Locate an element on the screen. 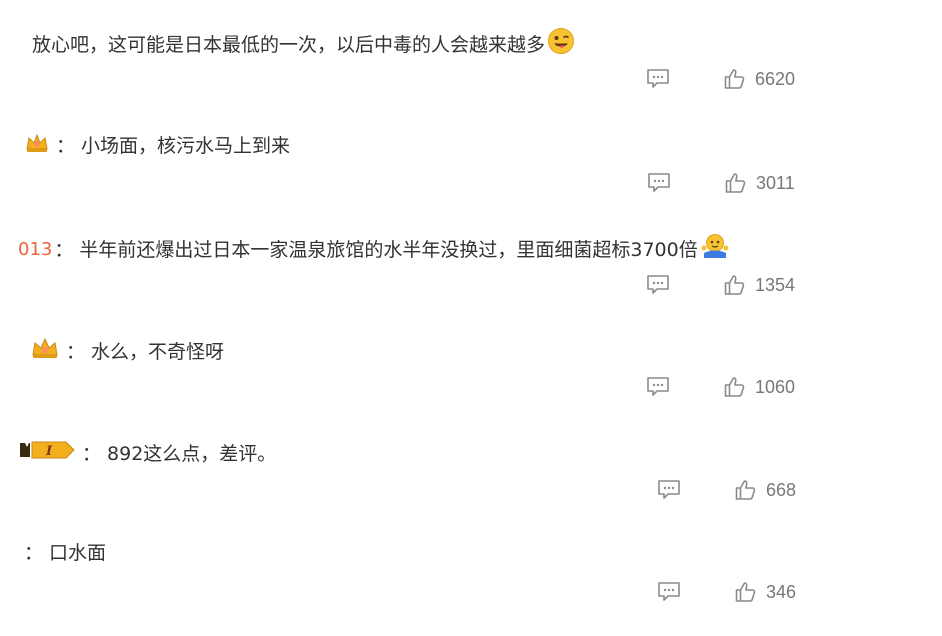 The height and width of the screenshot is (636, 942). comment-actions: 3011 is located at coordinates (721, 183).